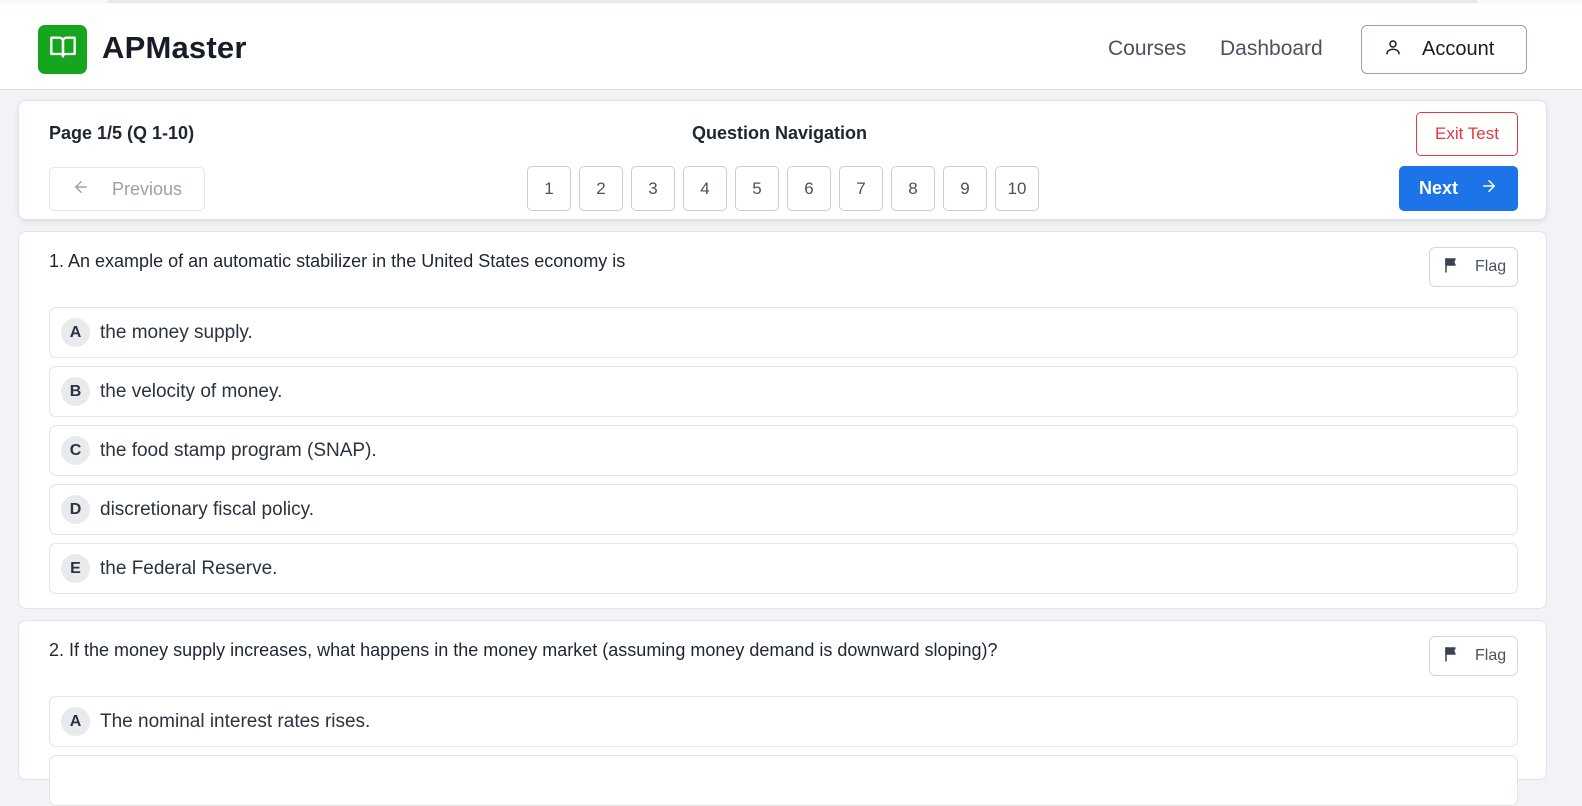 This screenshot has width=1582, height=806. Describe the element at coordinates (783, 780) in the screenshot. I see `answer-choice-partial` at that location.